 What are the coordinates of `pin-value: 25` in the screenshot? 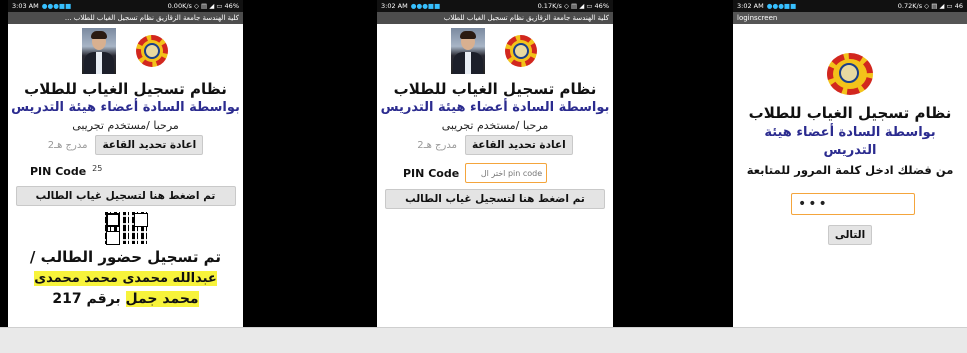 It's located at (97, 168).